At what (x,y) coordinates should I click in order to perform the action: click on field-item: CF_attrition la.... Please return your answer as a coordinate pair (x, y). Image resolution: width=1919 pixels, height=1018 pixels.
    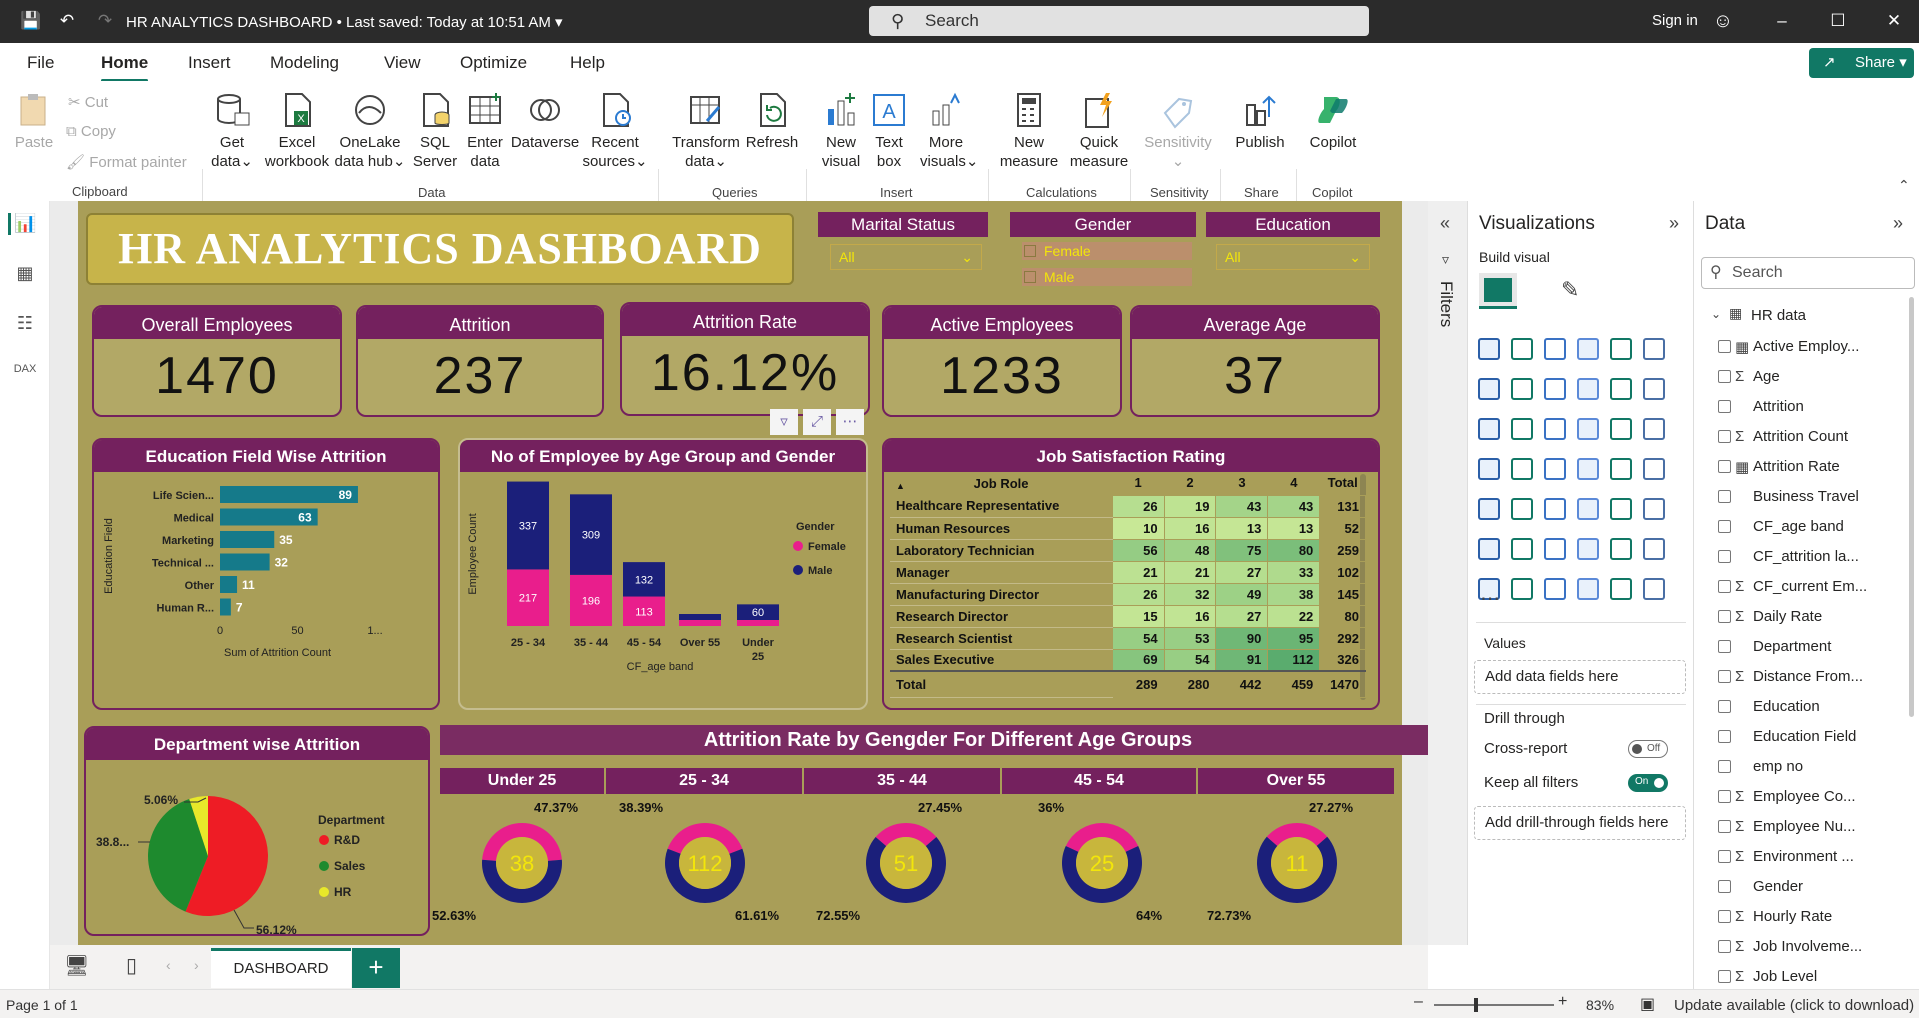
    Looking at the image, I should click on (1788, 556).